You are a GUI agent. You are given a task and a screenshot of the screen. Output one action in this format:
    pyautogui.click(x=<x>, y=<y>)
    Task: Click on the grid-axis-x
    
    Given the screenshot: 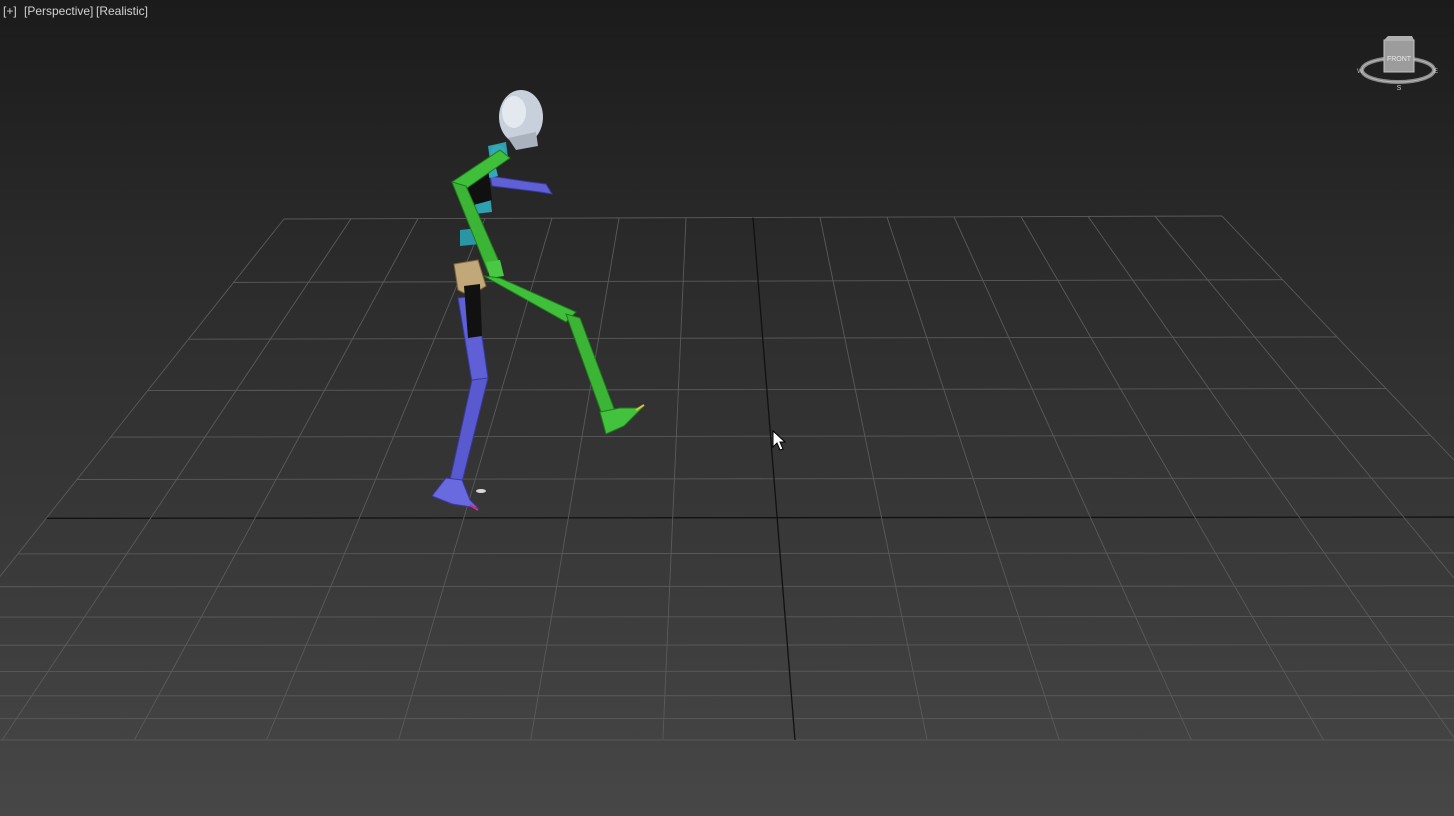 What is the action you would take?
    pyautogui.click(x=750, y=517)
    